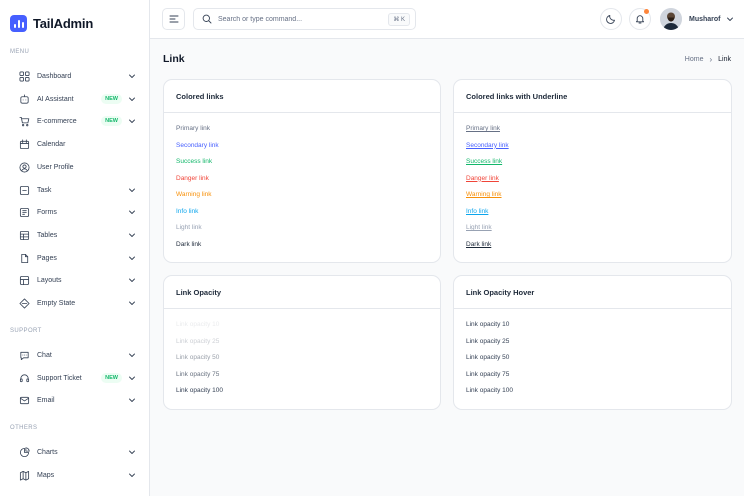 This screenshot has height=496, width=744. Describe the element at coordinates (24, 428) in the screenshot. I see `section-label-others: OTHERS` at that location.